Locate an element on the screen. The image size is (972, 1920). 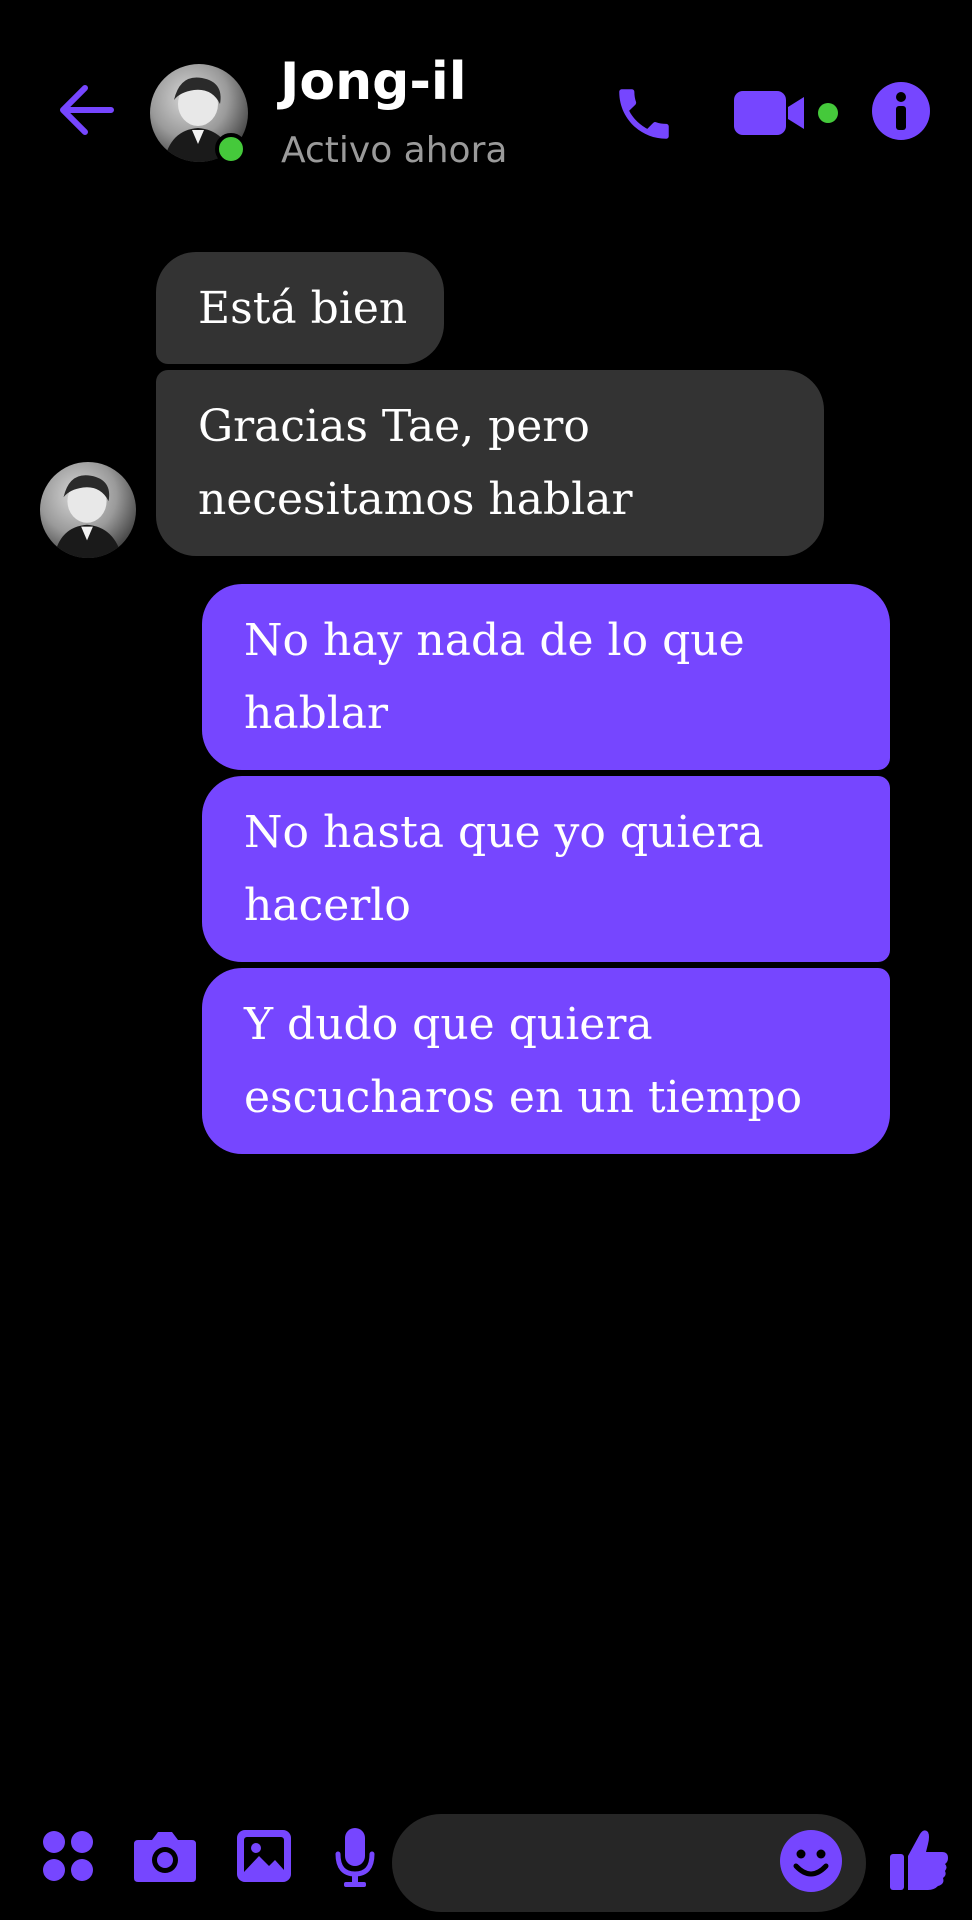
arrow-left-icon is located at coordinates (85, 112).